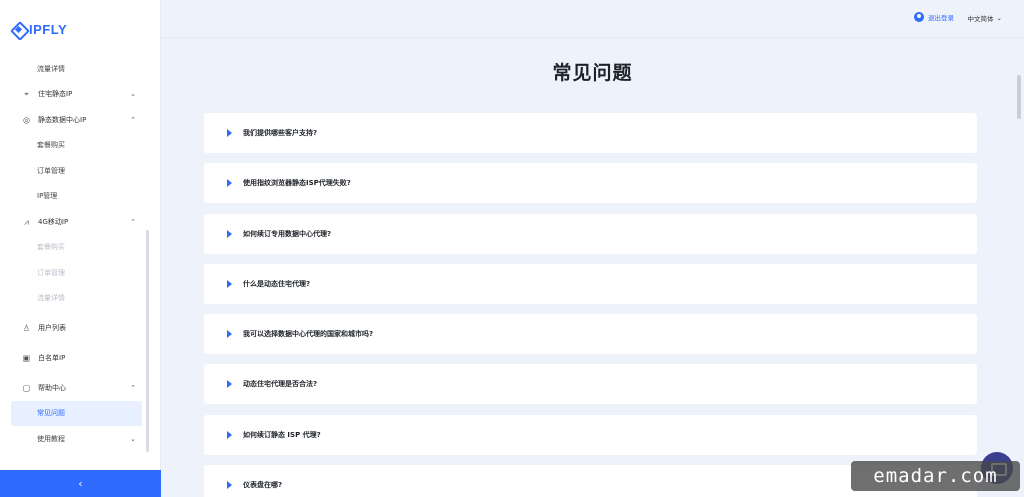 This screenshot has height=497, width=1024. What do you see at coordinates (26, 94) in the screenshot?
I see `pin-icon: ⌖` at bounding box center [26, 94].